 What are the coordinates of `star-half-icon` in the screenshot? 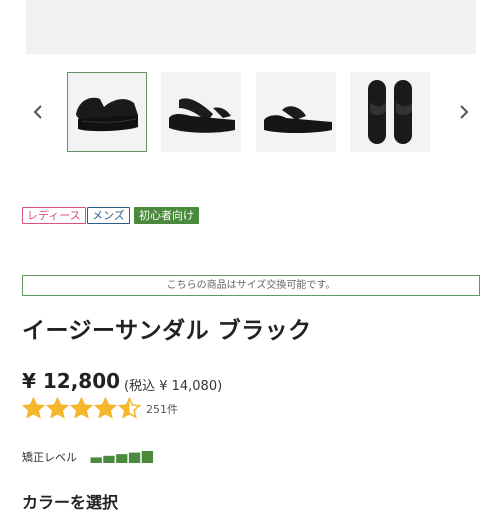 It's located at (129, 408).